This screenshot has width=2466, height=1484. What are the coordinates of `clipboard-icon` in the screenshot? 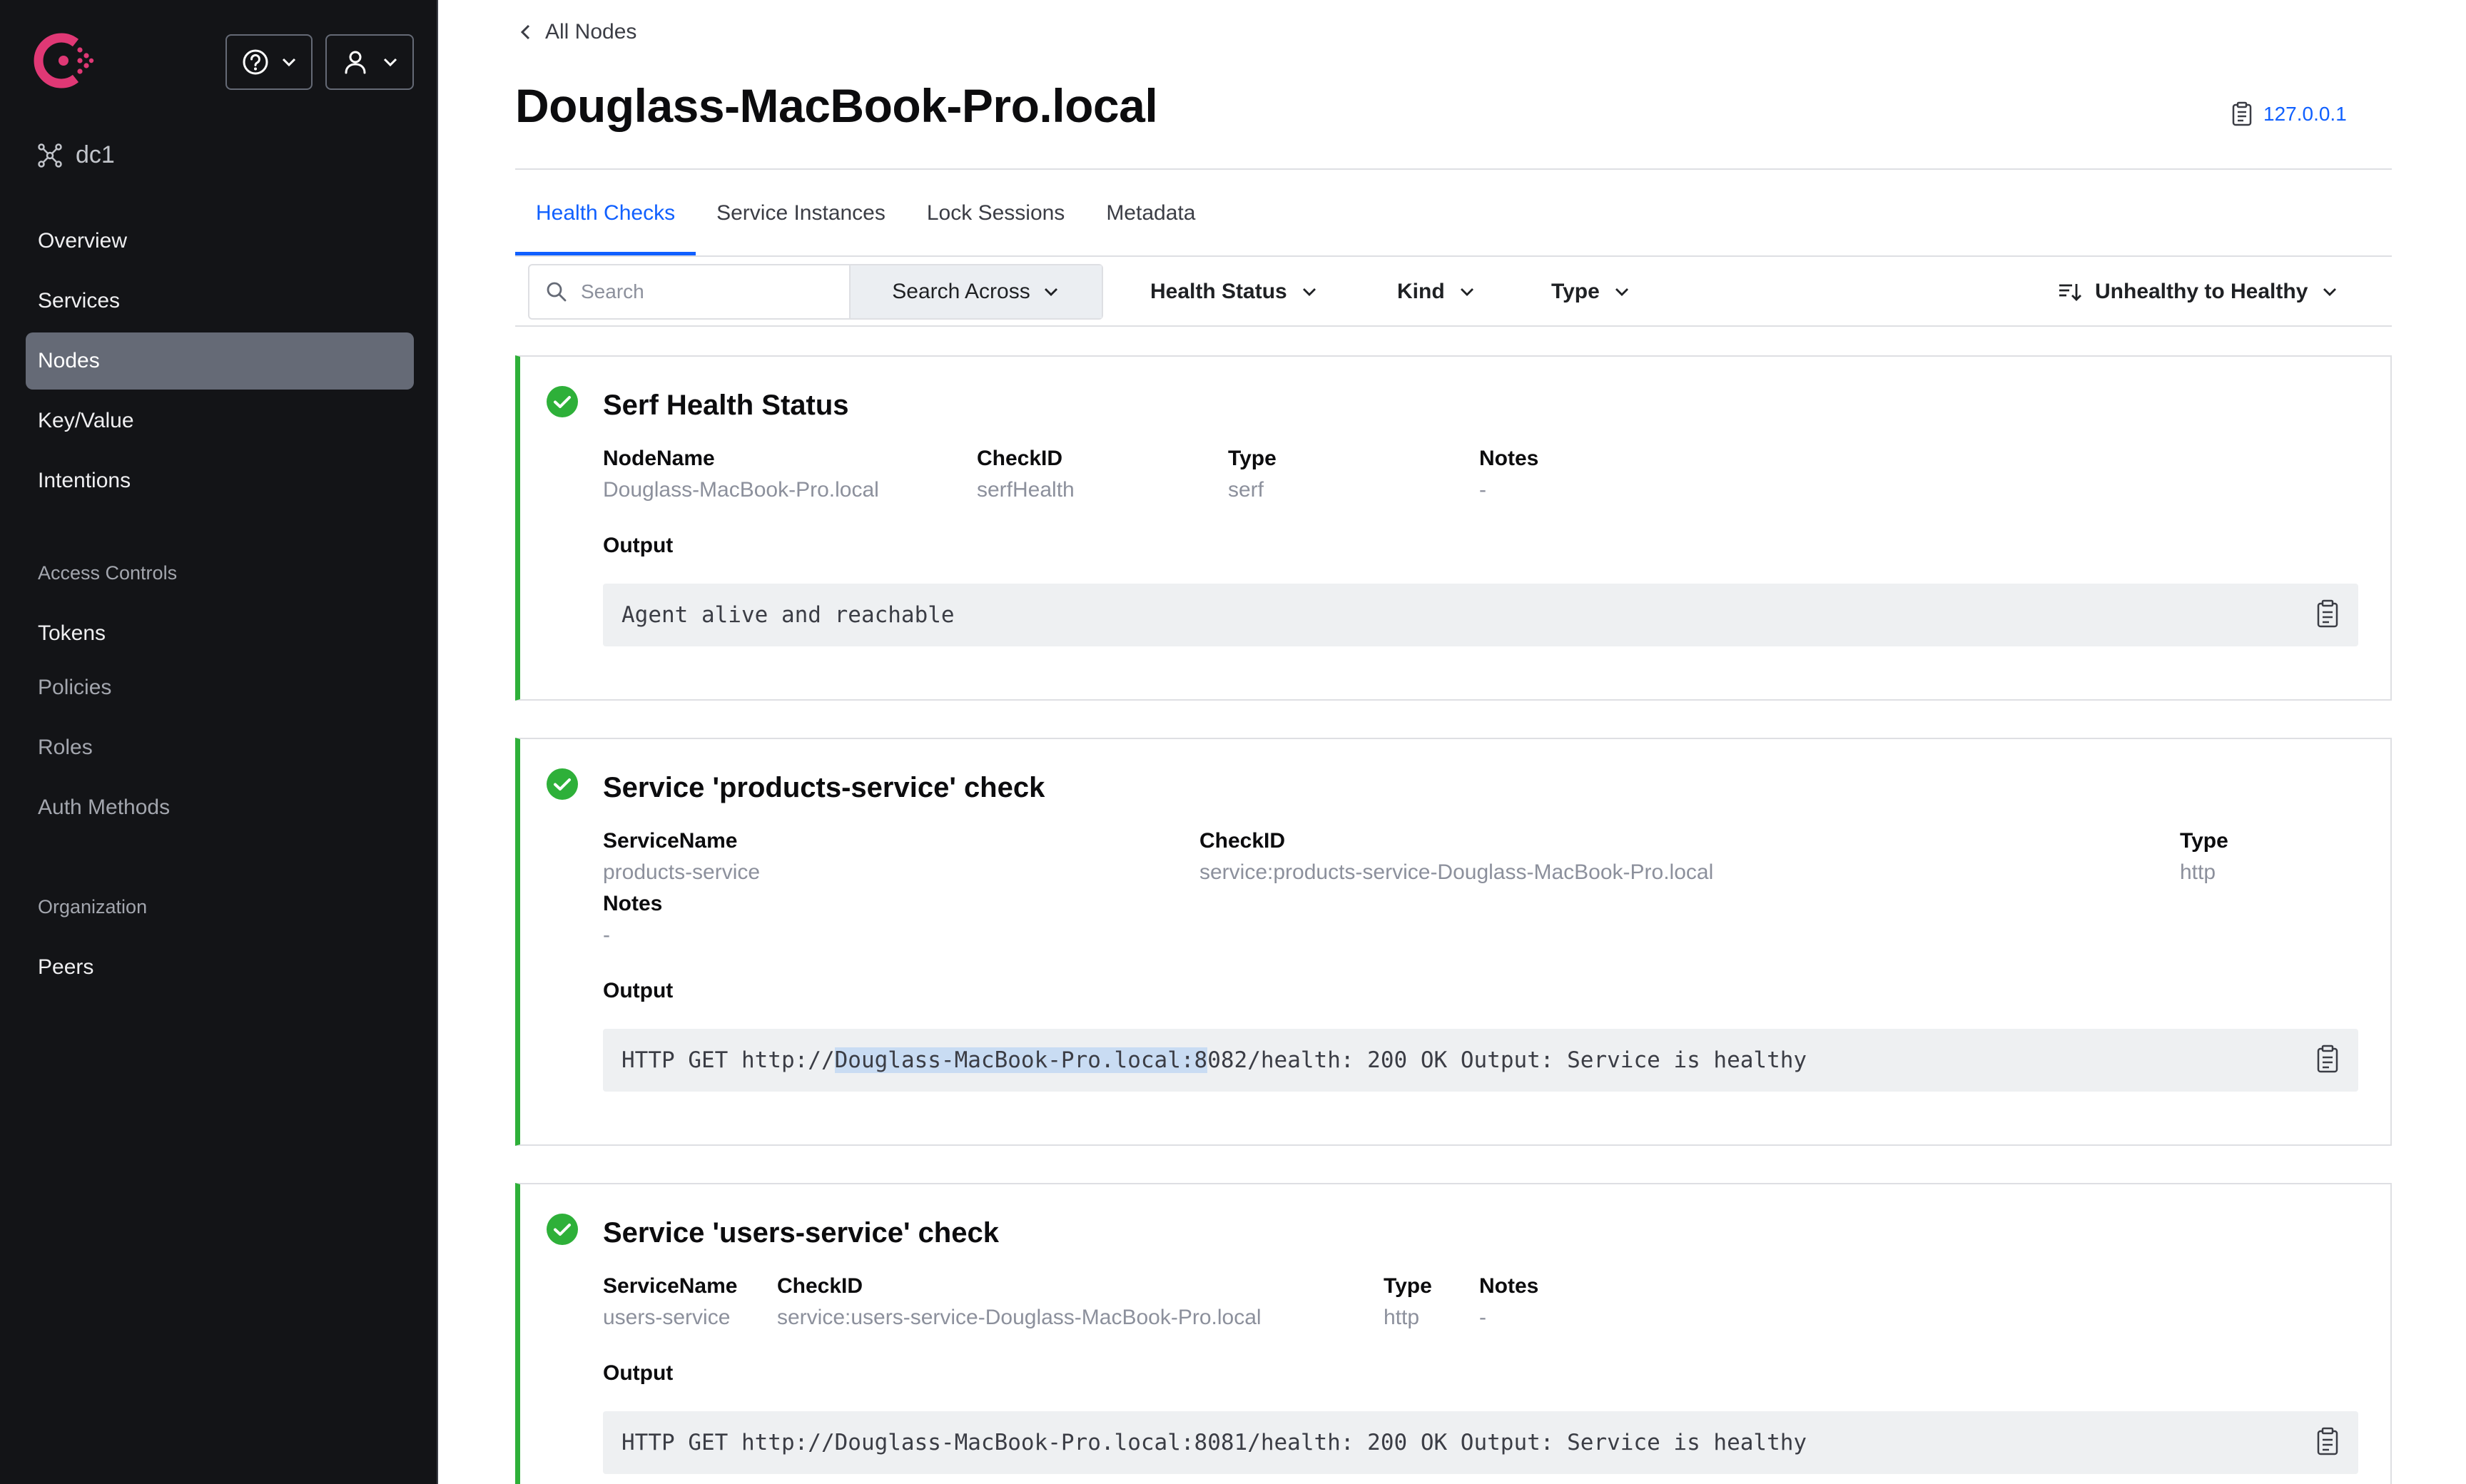 It's located at (2242, 113).